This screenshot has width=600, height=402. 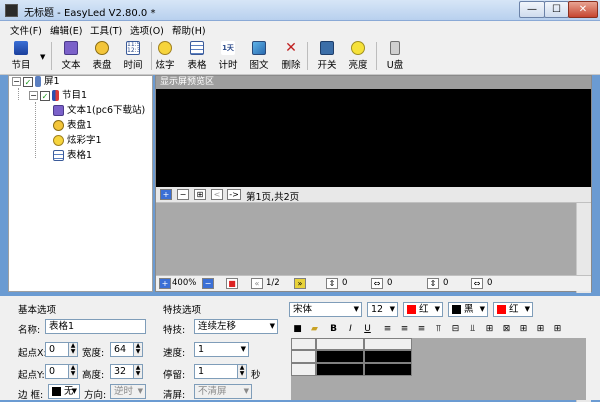 What do you see at coordinates (242, 371) in the screenshot?
I see `stay-spinner: ▲ ▼` at bounding box center [242, 371].